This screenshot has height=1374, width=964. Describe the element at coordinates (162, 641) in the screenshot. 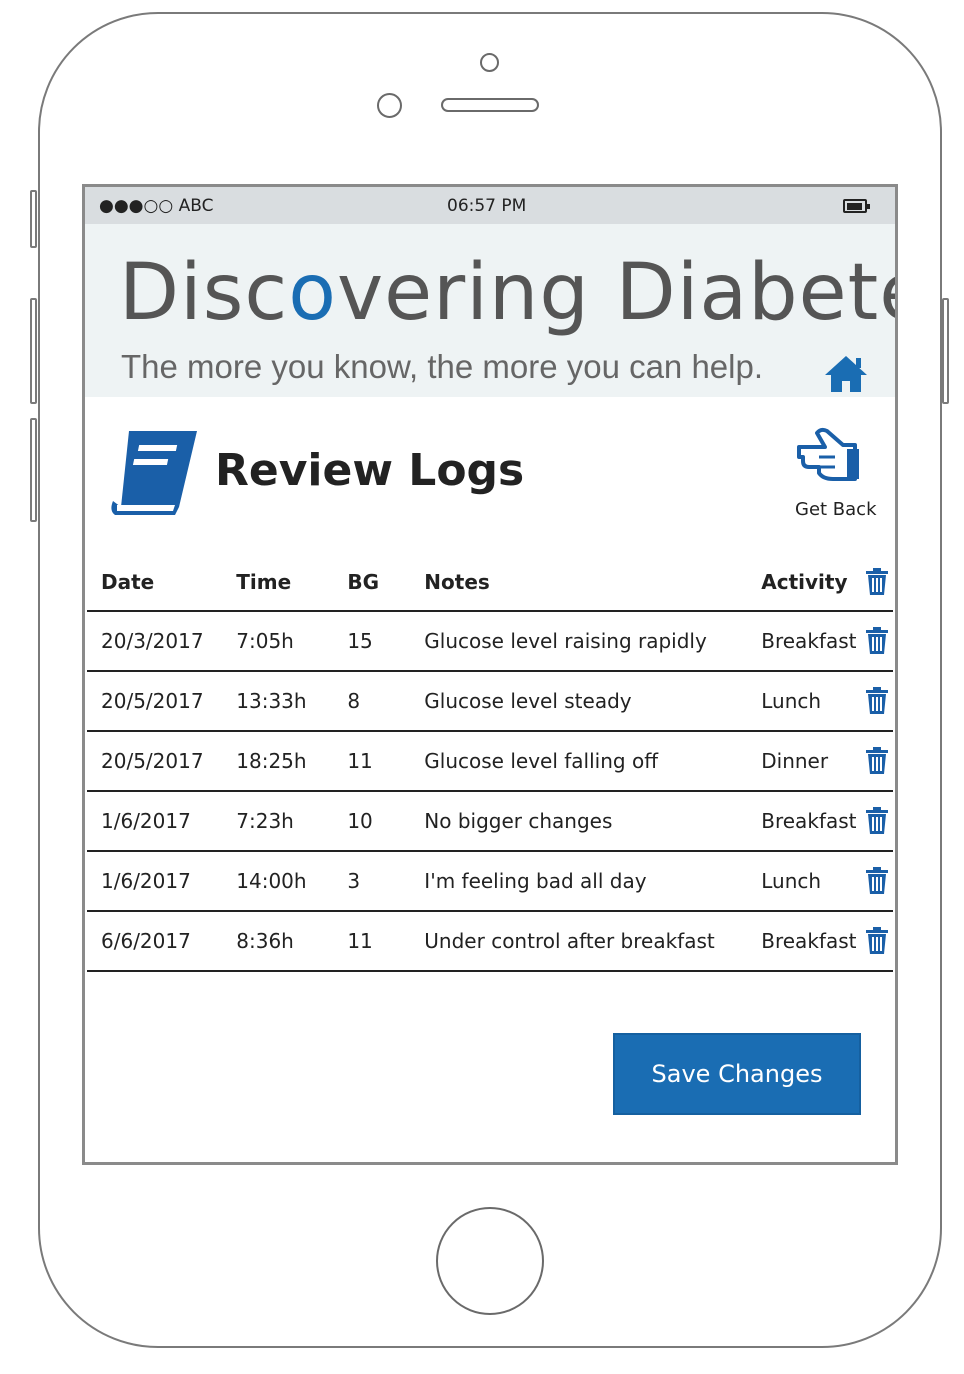

I see `cell-date: 20/3/2017` at that location.